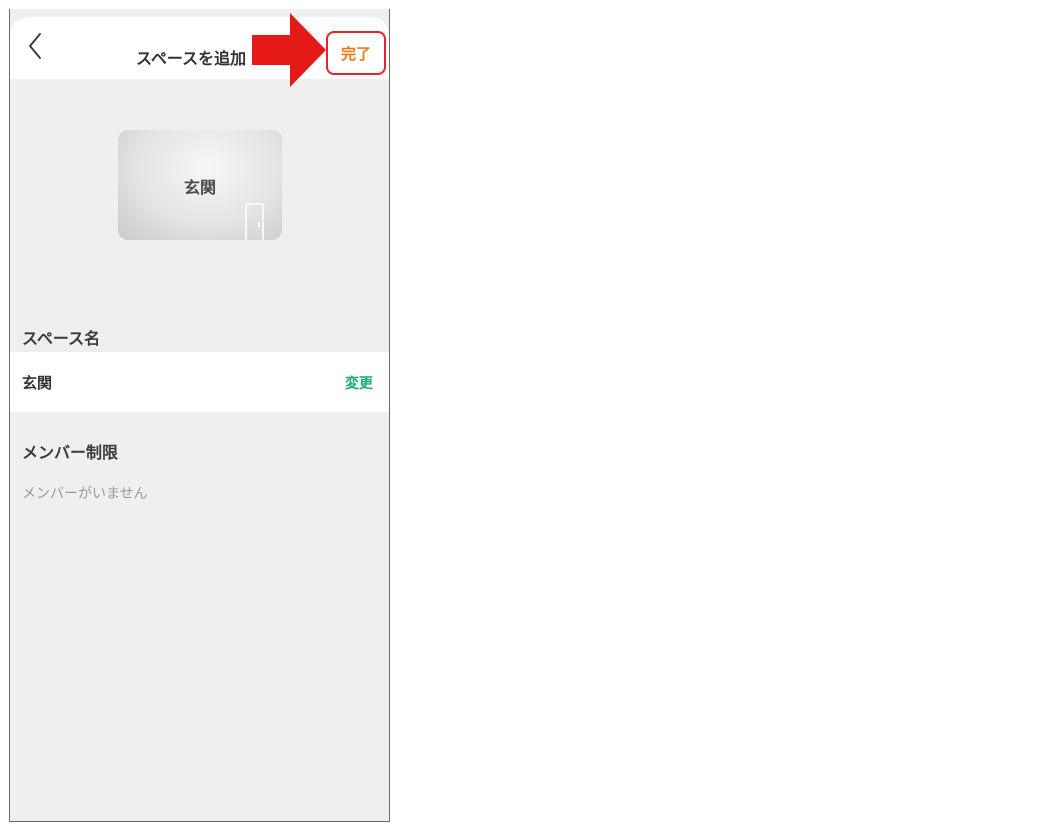 This screenshot has height=825, width=1058. I want to click on header-bar: スペースを追加 完了, so click(199, 48).